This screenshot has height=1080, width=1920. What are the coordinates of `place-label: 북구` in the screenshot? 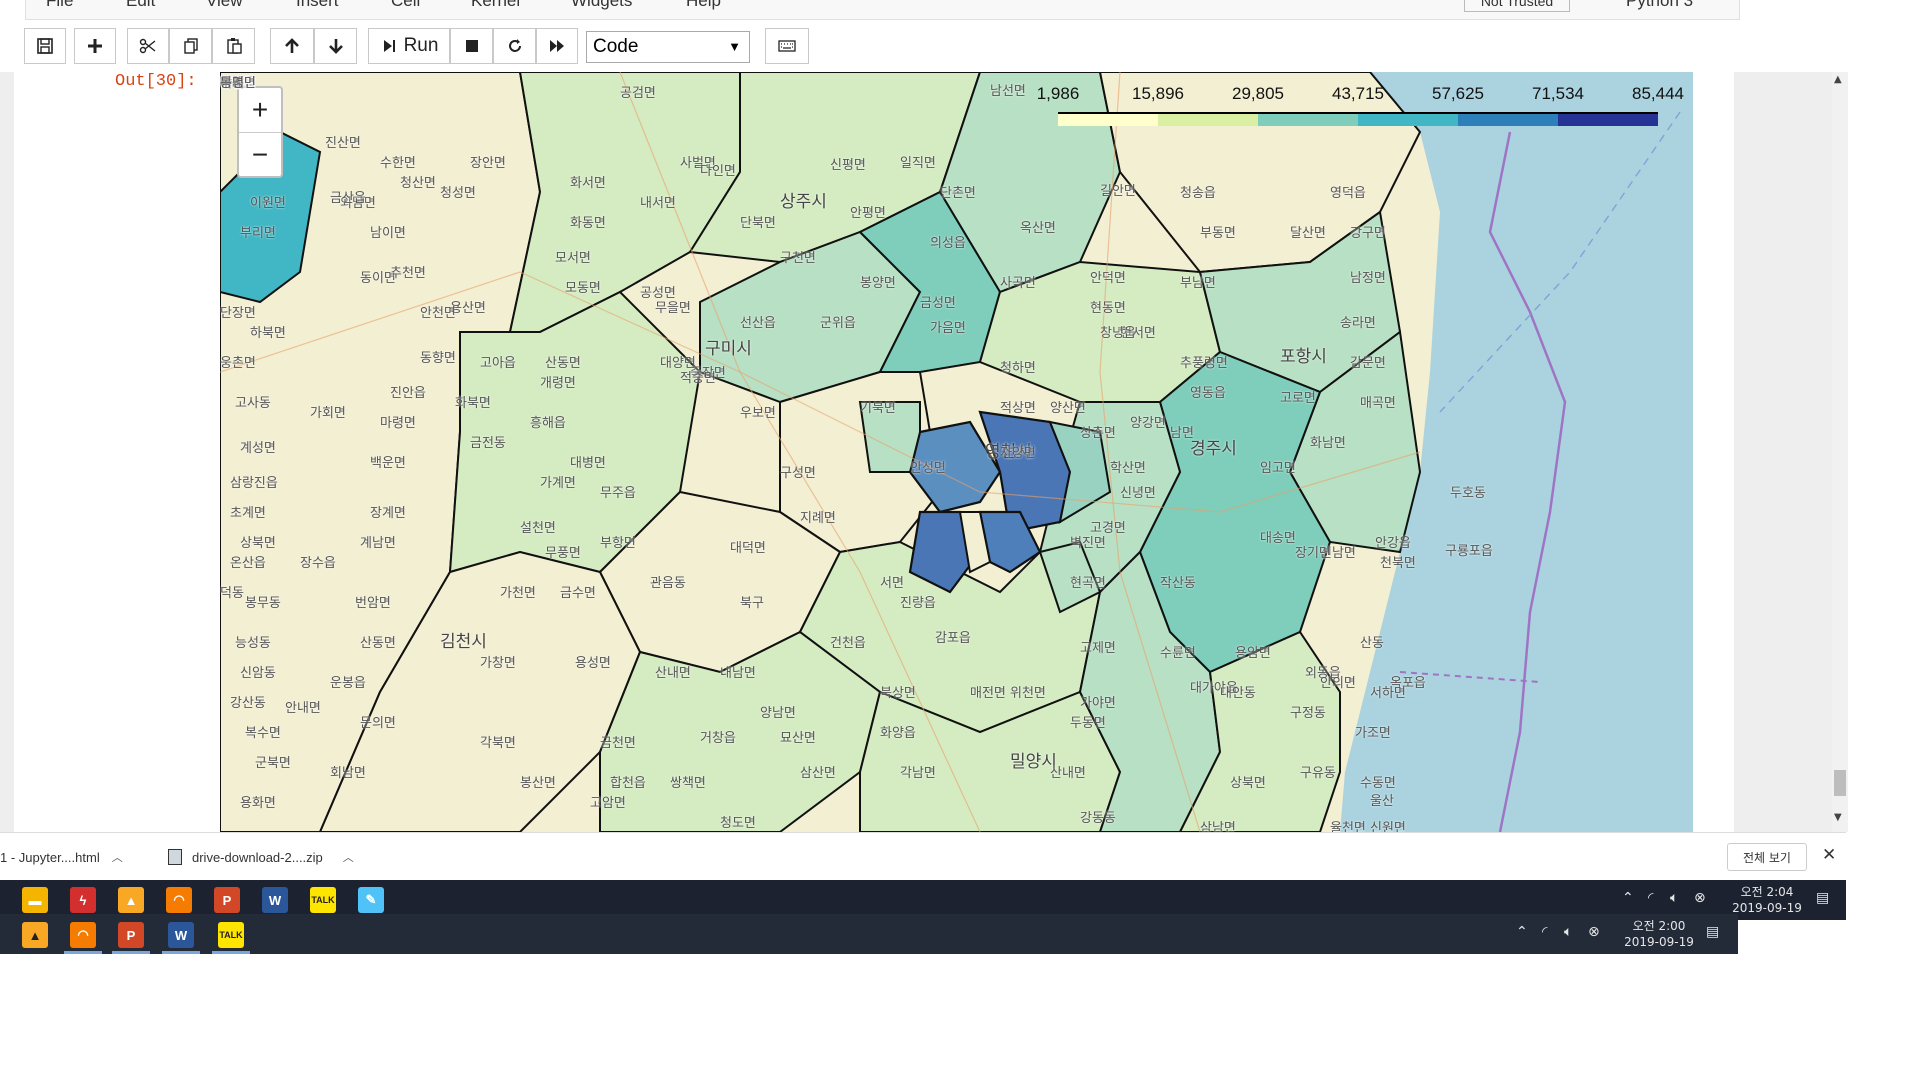 It's located at (752, 603).